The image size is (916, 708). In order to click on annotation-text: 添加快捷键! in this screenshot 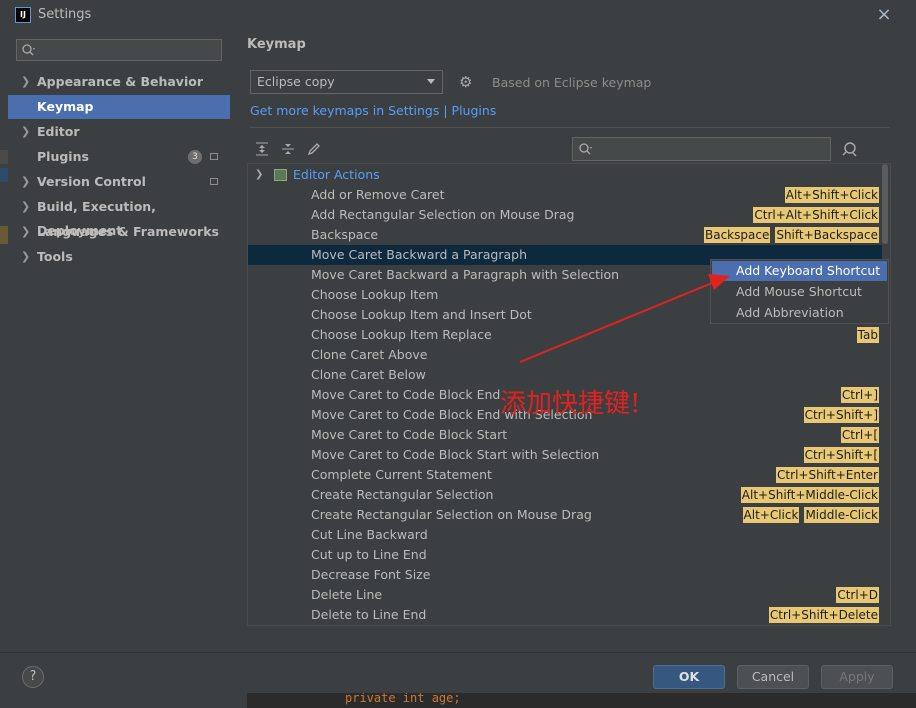, I will do `click(570, 404)`.